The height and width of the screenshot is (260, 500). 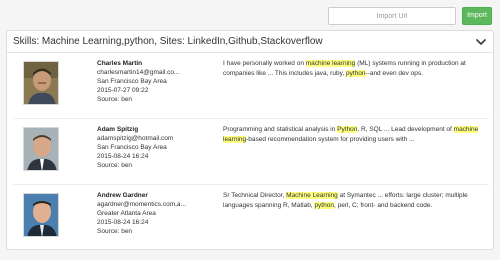 What do you see at coordinates (157, 129) in the screenshot?
I see `candidate-name: Adam Spitzig` at bounding box center [157, 129].